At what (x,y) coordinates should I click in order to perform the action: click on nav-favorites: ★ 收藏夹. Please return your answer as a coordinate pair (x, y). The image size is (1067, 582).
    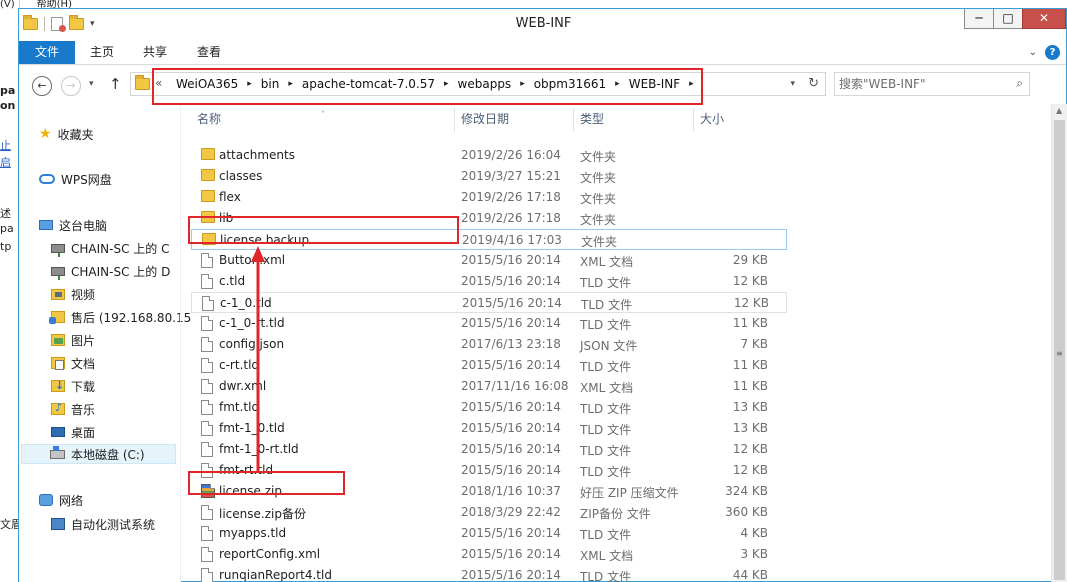
    Looking at the image, I should click on (66, 134).